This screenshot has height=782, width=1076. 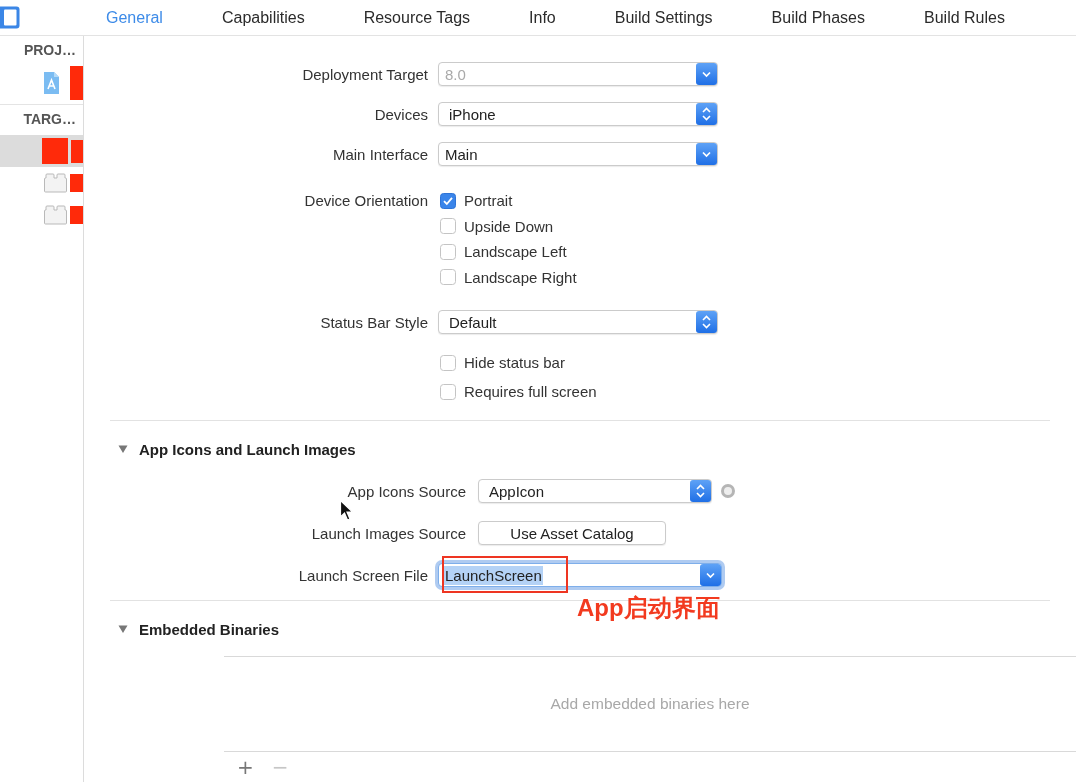 What do you see at coordinates (263, 17) in the screenshot?
I see `tab: Capabilities` at bounding box center [263, 17].